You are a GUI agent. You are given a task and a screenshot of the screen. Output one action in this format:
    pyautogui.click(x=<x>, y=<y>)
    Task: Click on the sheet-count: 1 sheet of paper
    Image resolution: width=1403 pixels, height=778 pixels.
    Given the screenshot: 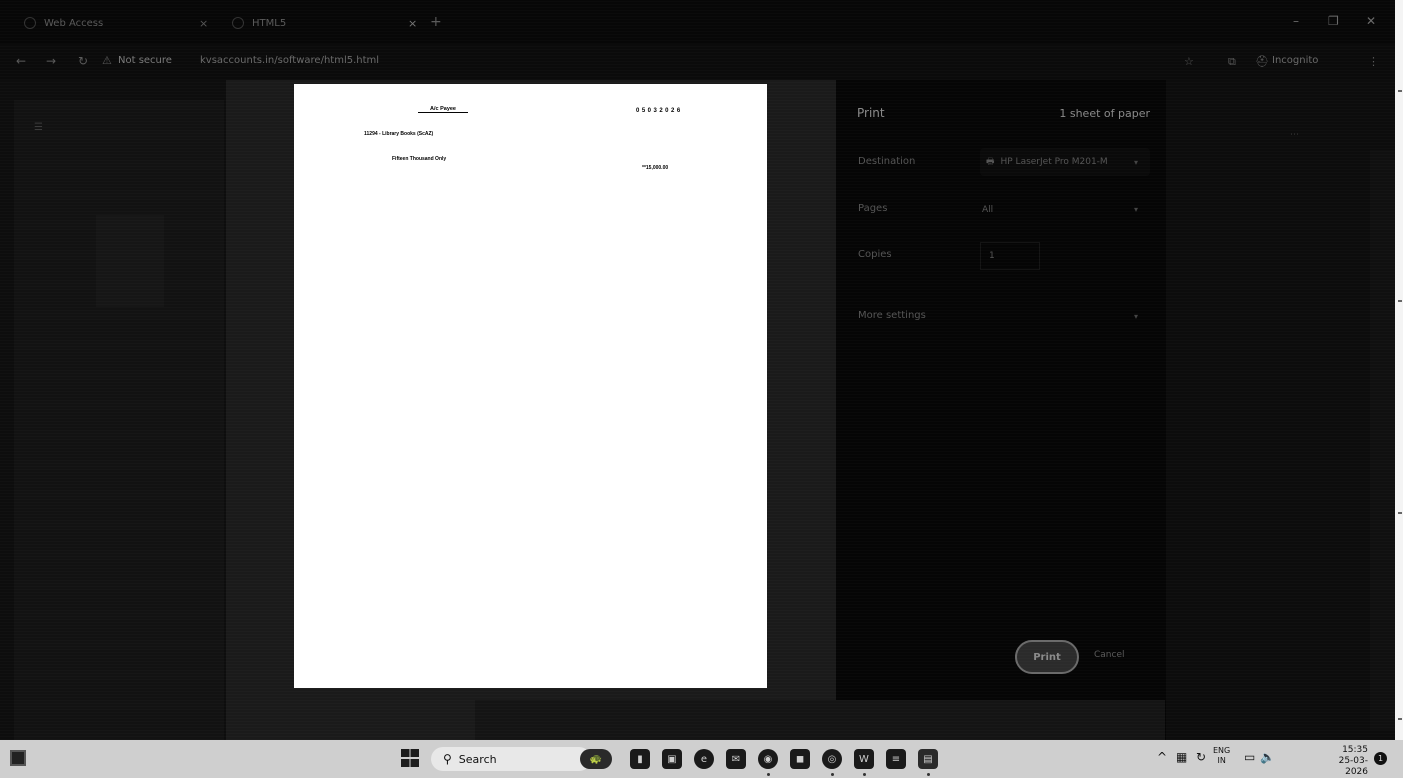 What is the action you would take?
    pyautogui.click(x=1104, y=113)
    